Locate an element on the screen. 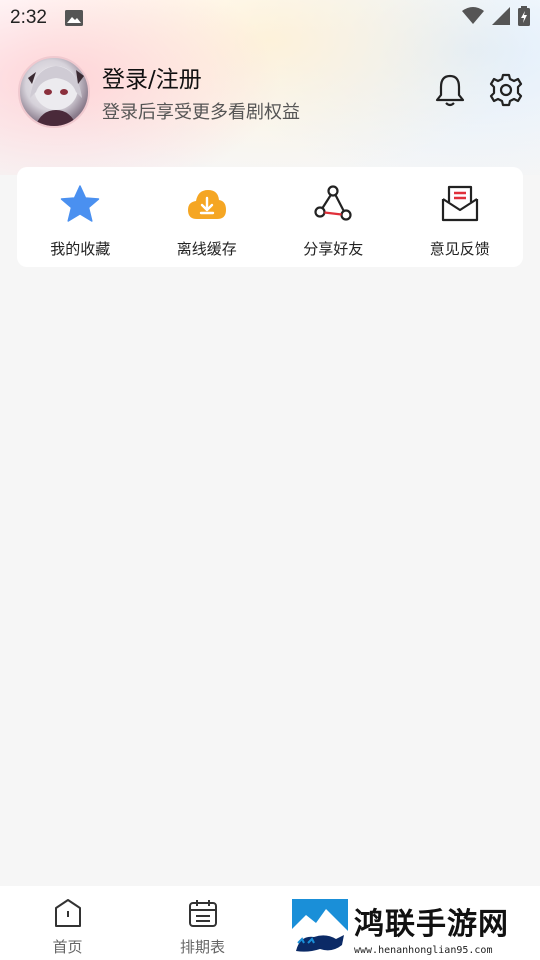 The image size is (540, 960). action-label: 我的收藏 is located at coordinates (80, 249).